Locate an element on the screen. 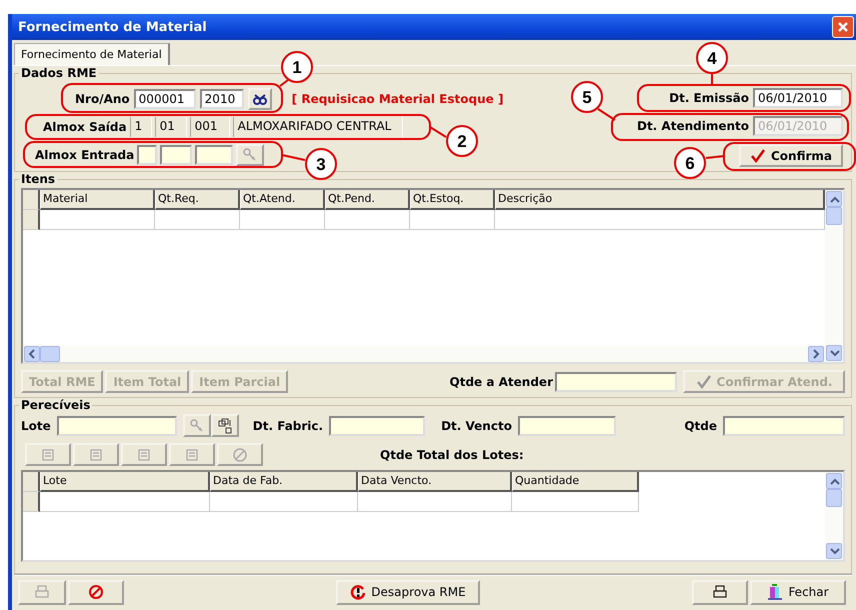 This screenshot has width=856, height=610. input-field: 000001 is located at coordinates (165, 99).